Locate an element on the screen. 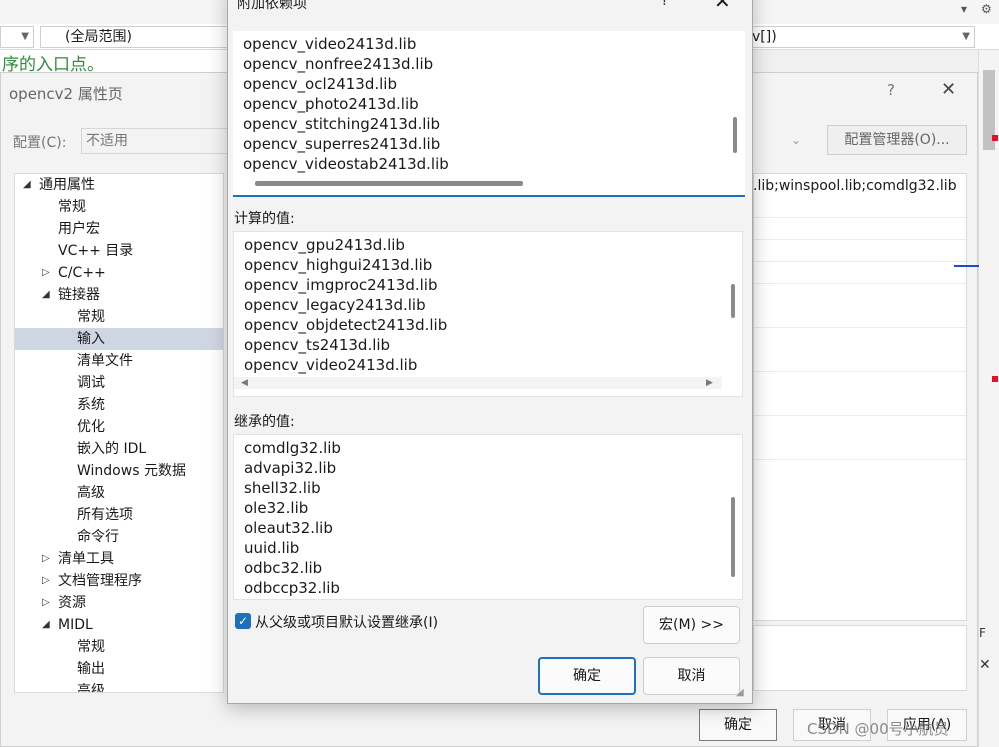 The image size is (999, 747). list-item: odbc32.lib is located at coordinates (283, 568).